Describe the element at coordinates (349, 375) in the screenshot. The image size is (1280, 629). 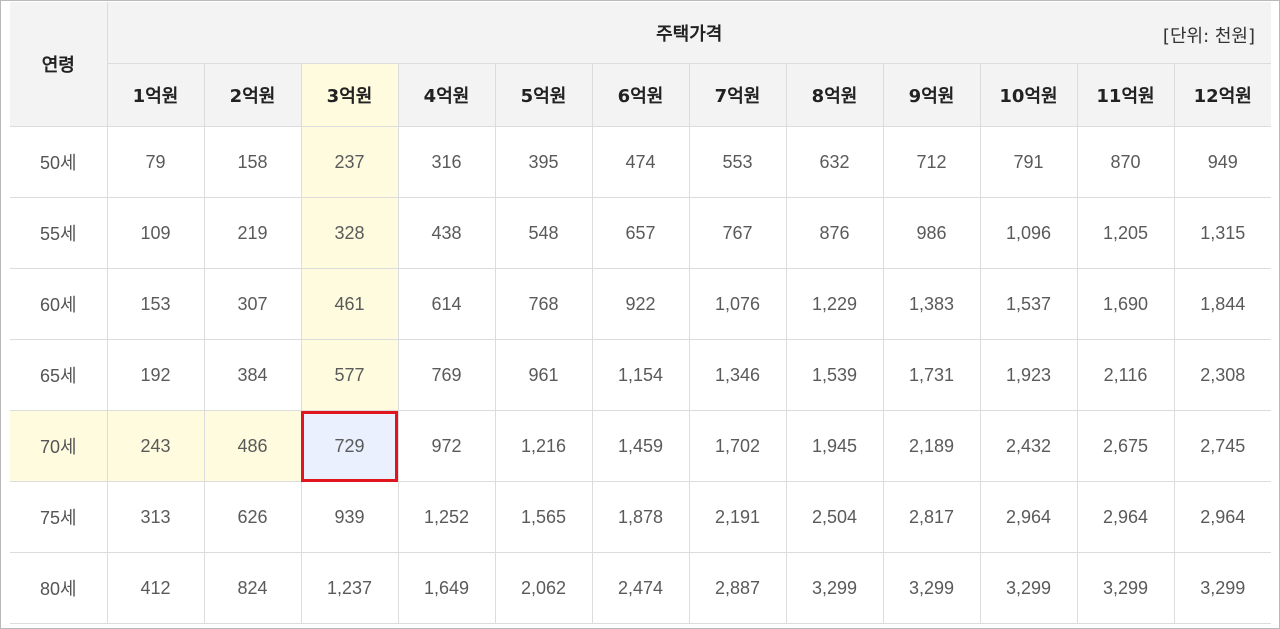
I see `value-cell: 577` at that location.